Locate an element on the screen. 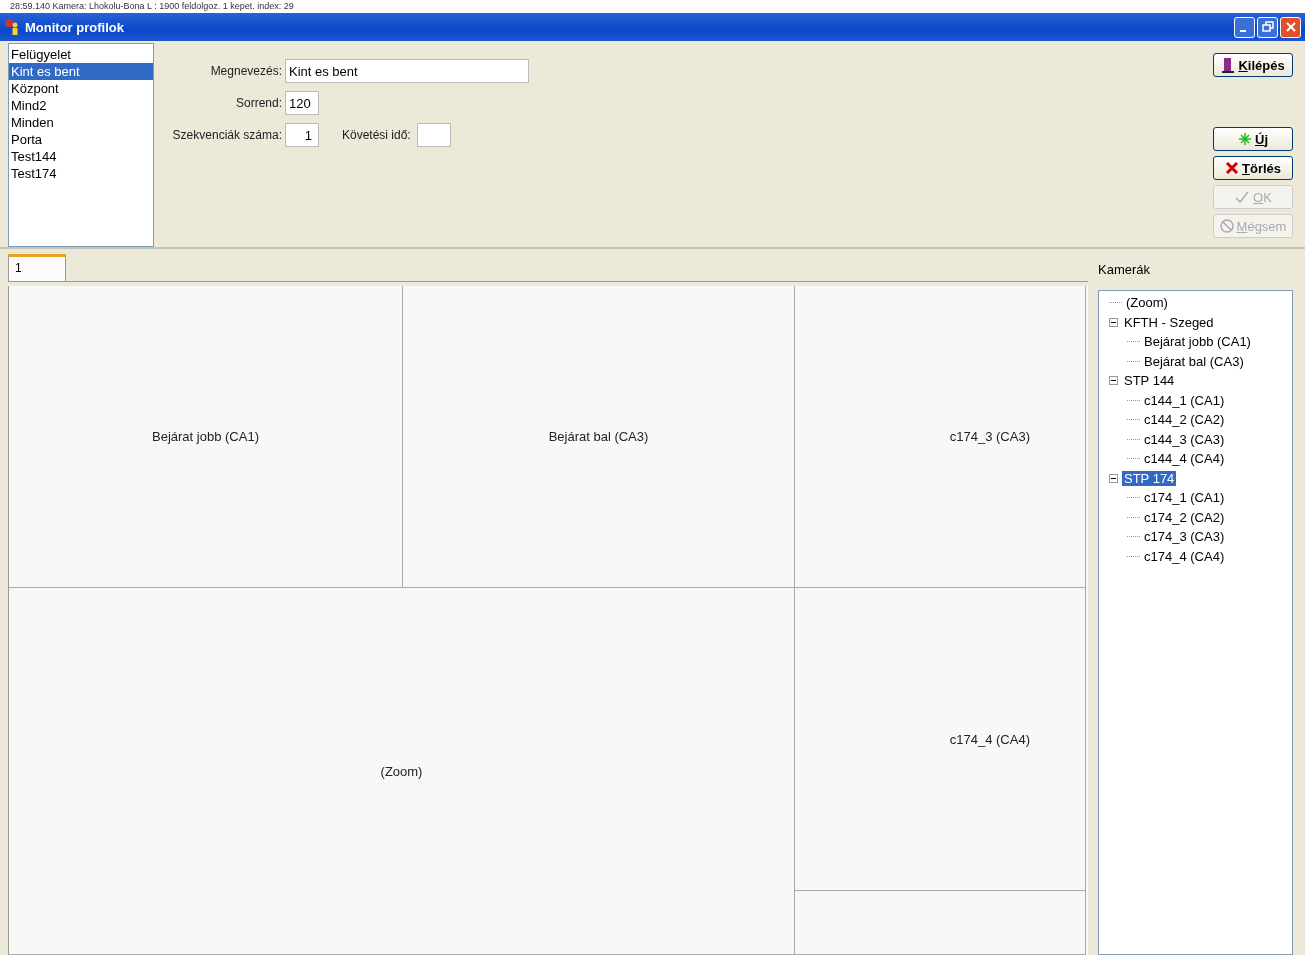 Image resolution: width=1305 pixels, height=955 pixels. prohibited-icon is located at coordinates (1226, 226).